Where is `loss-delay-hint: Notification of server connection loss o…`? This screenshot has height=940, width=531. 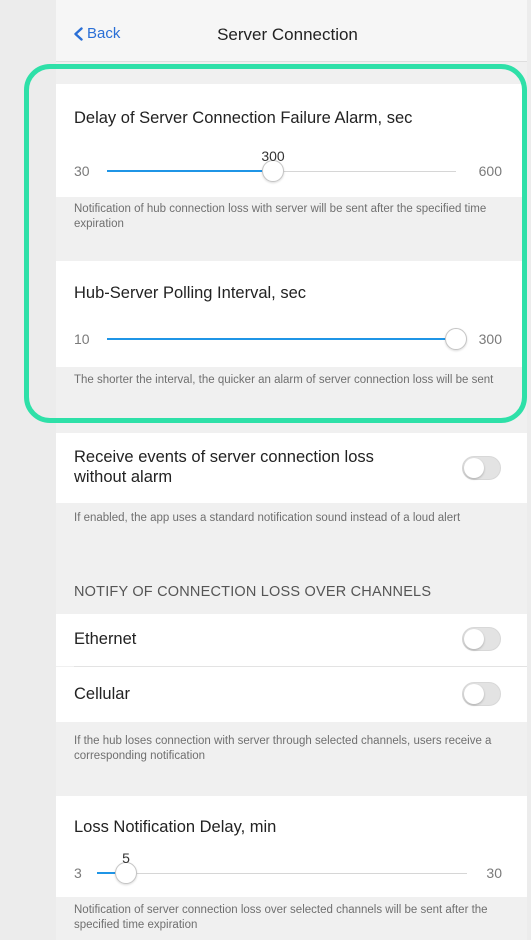 loss-delay-hint: Notification of server connection loss o… is located at coordinates (291, 918).